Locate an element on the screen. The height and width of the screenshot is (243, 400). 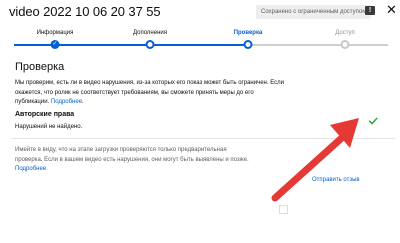
note-learn-more-link: Подробнее is located at coordinates (30, 169).